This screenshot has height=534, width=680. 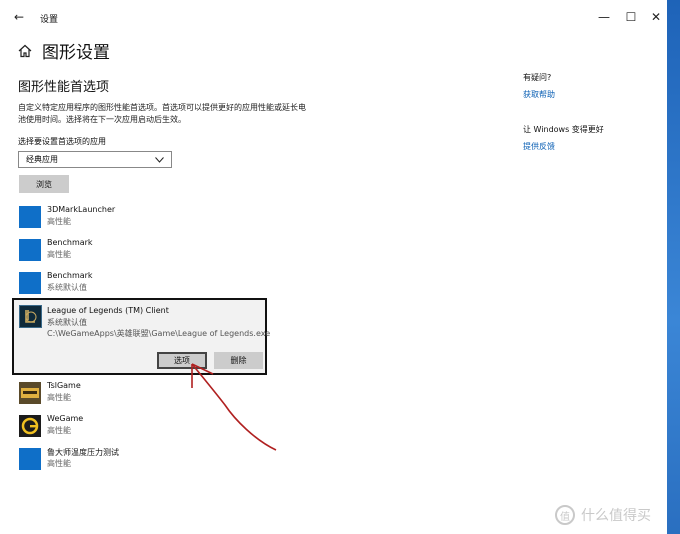 I want to click on back-button: ←, so click(x=19, y=17).